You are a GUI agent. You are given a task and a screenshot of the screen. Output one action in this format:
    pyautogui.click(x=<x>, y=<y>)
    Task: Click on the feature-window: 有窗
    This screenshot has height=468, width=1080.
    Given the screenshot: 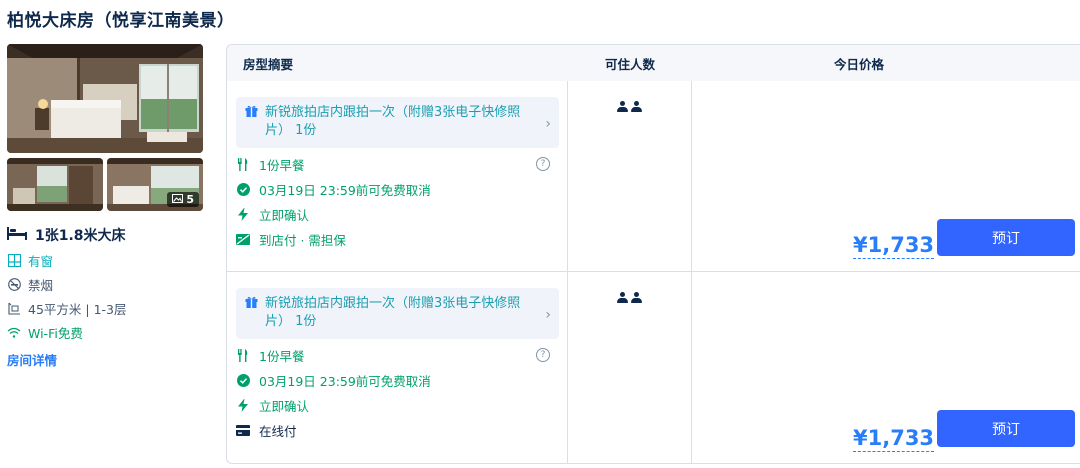 What is the action you would take?
    pyautogui.click(x=105, y=260)
    